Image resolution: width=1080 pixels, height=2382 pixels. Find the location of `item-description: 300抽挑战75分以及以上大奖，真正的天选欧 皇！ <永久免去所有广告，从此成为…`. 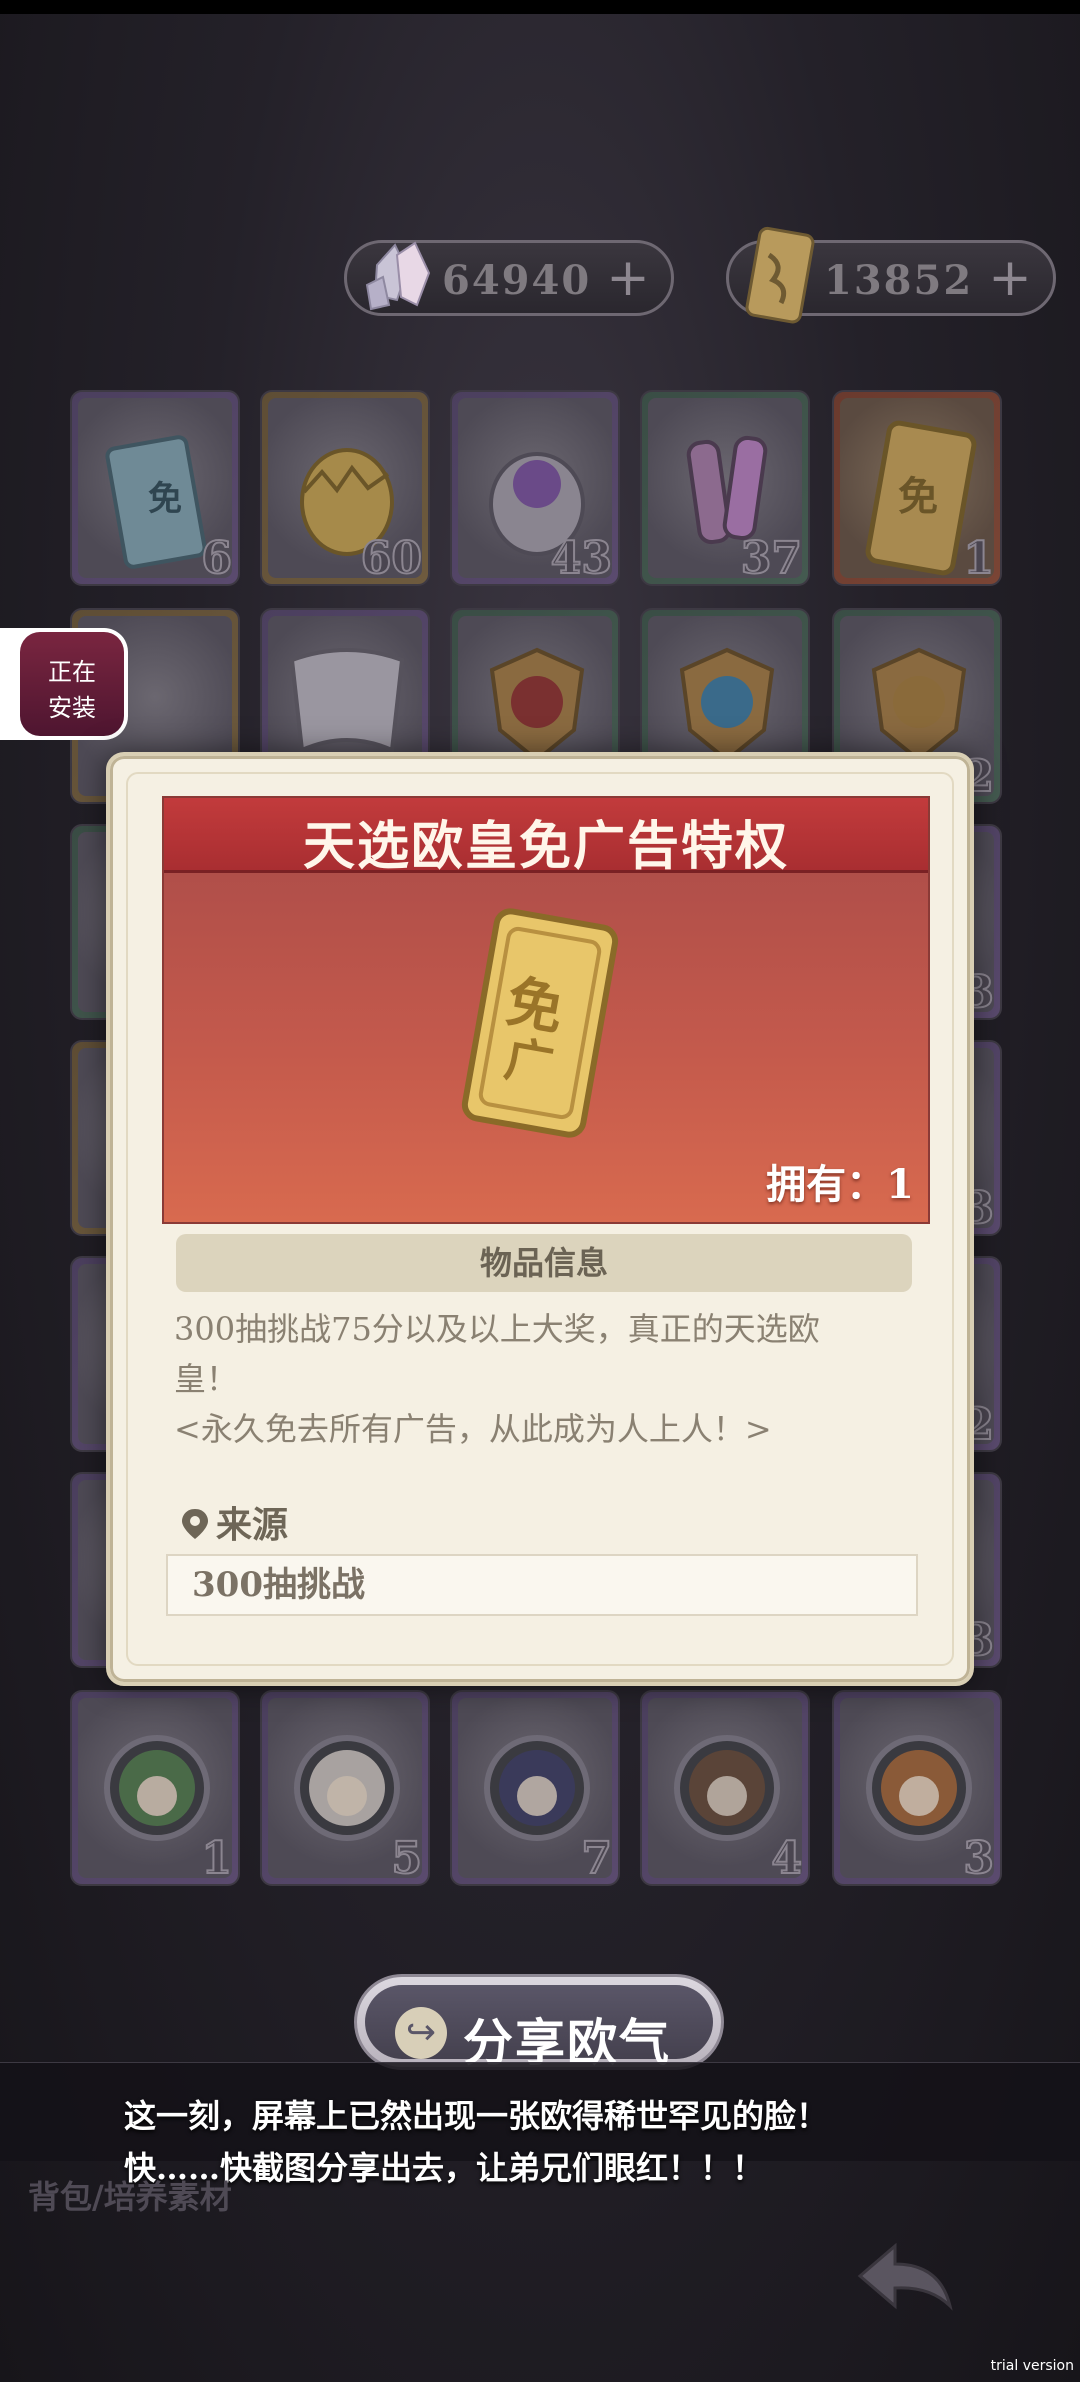

item-description: 300抽挑战75分以及以上大奖，真正的天选欧 皇！ <永久免去所有广告，从此成为… is located at coordinates (544, 1379).